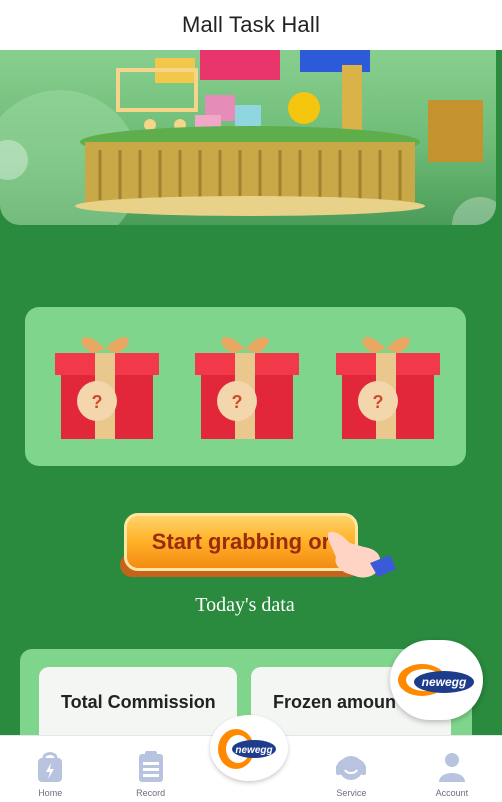 The height and width of the screenshot is (802, 502). Describe the element at coordinates (362, 554) in the screenshot. I see `pointing-hand-icon` at that location.